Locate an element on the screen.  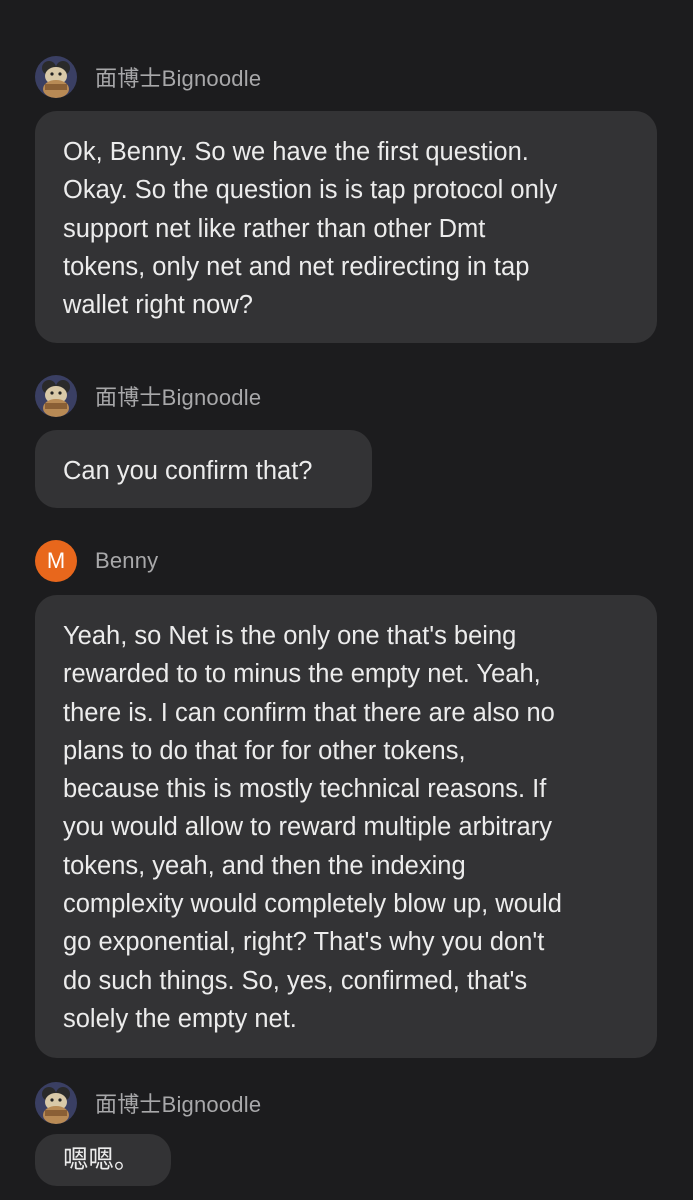
message-header: M Benny is located at coordinates (96, 561).